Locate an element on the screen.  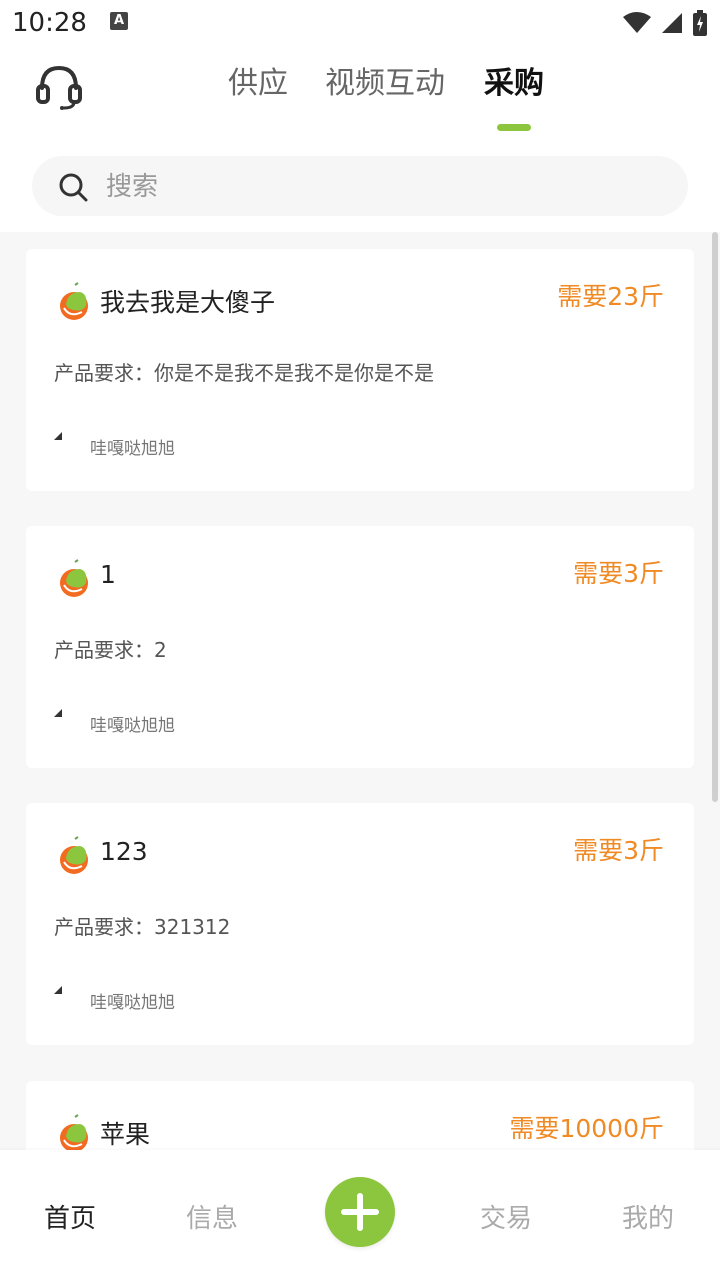
status-bar: 10:28 A is located at coordinates (360, 24).